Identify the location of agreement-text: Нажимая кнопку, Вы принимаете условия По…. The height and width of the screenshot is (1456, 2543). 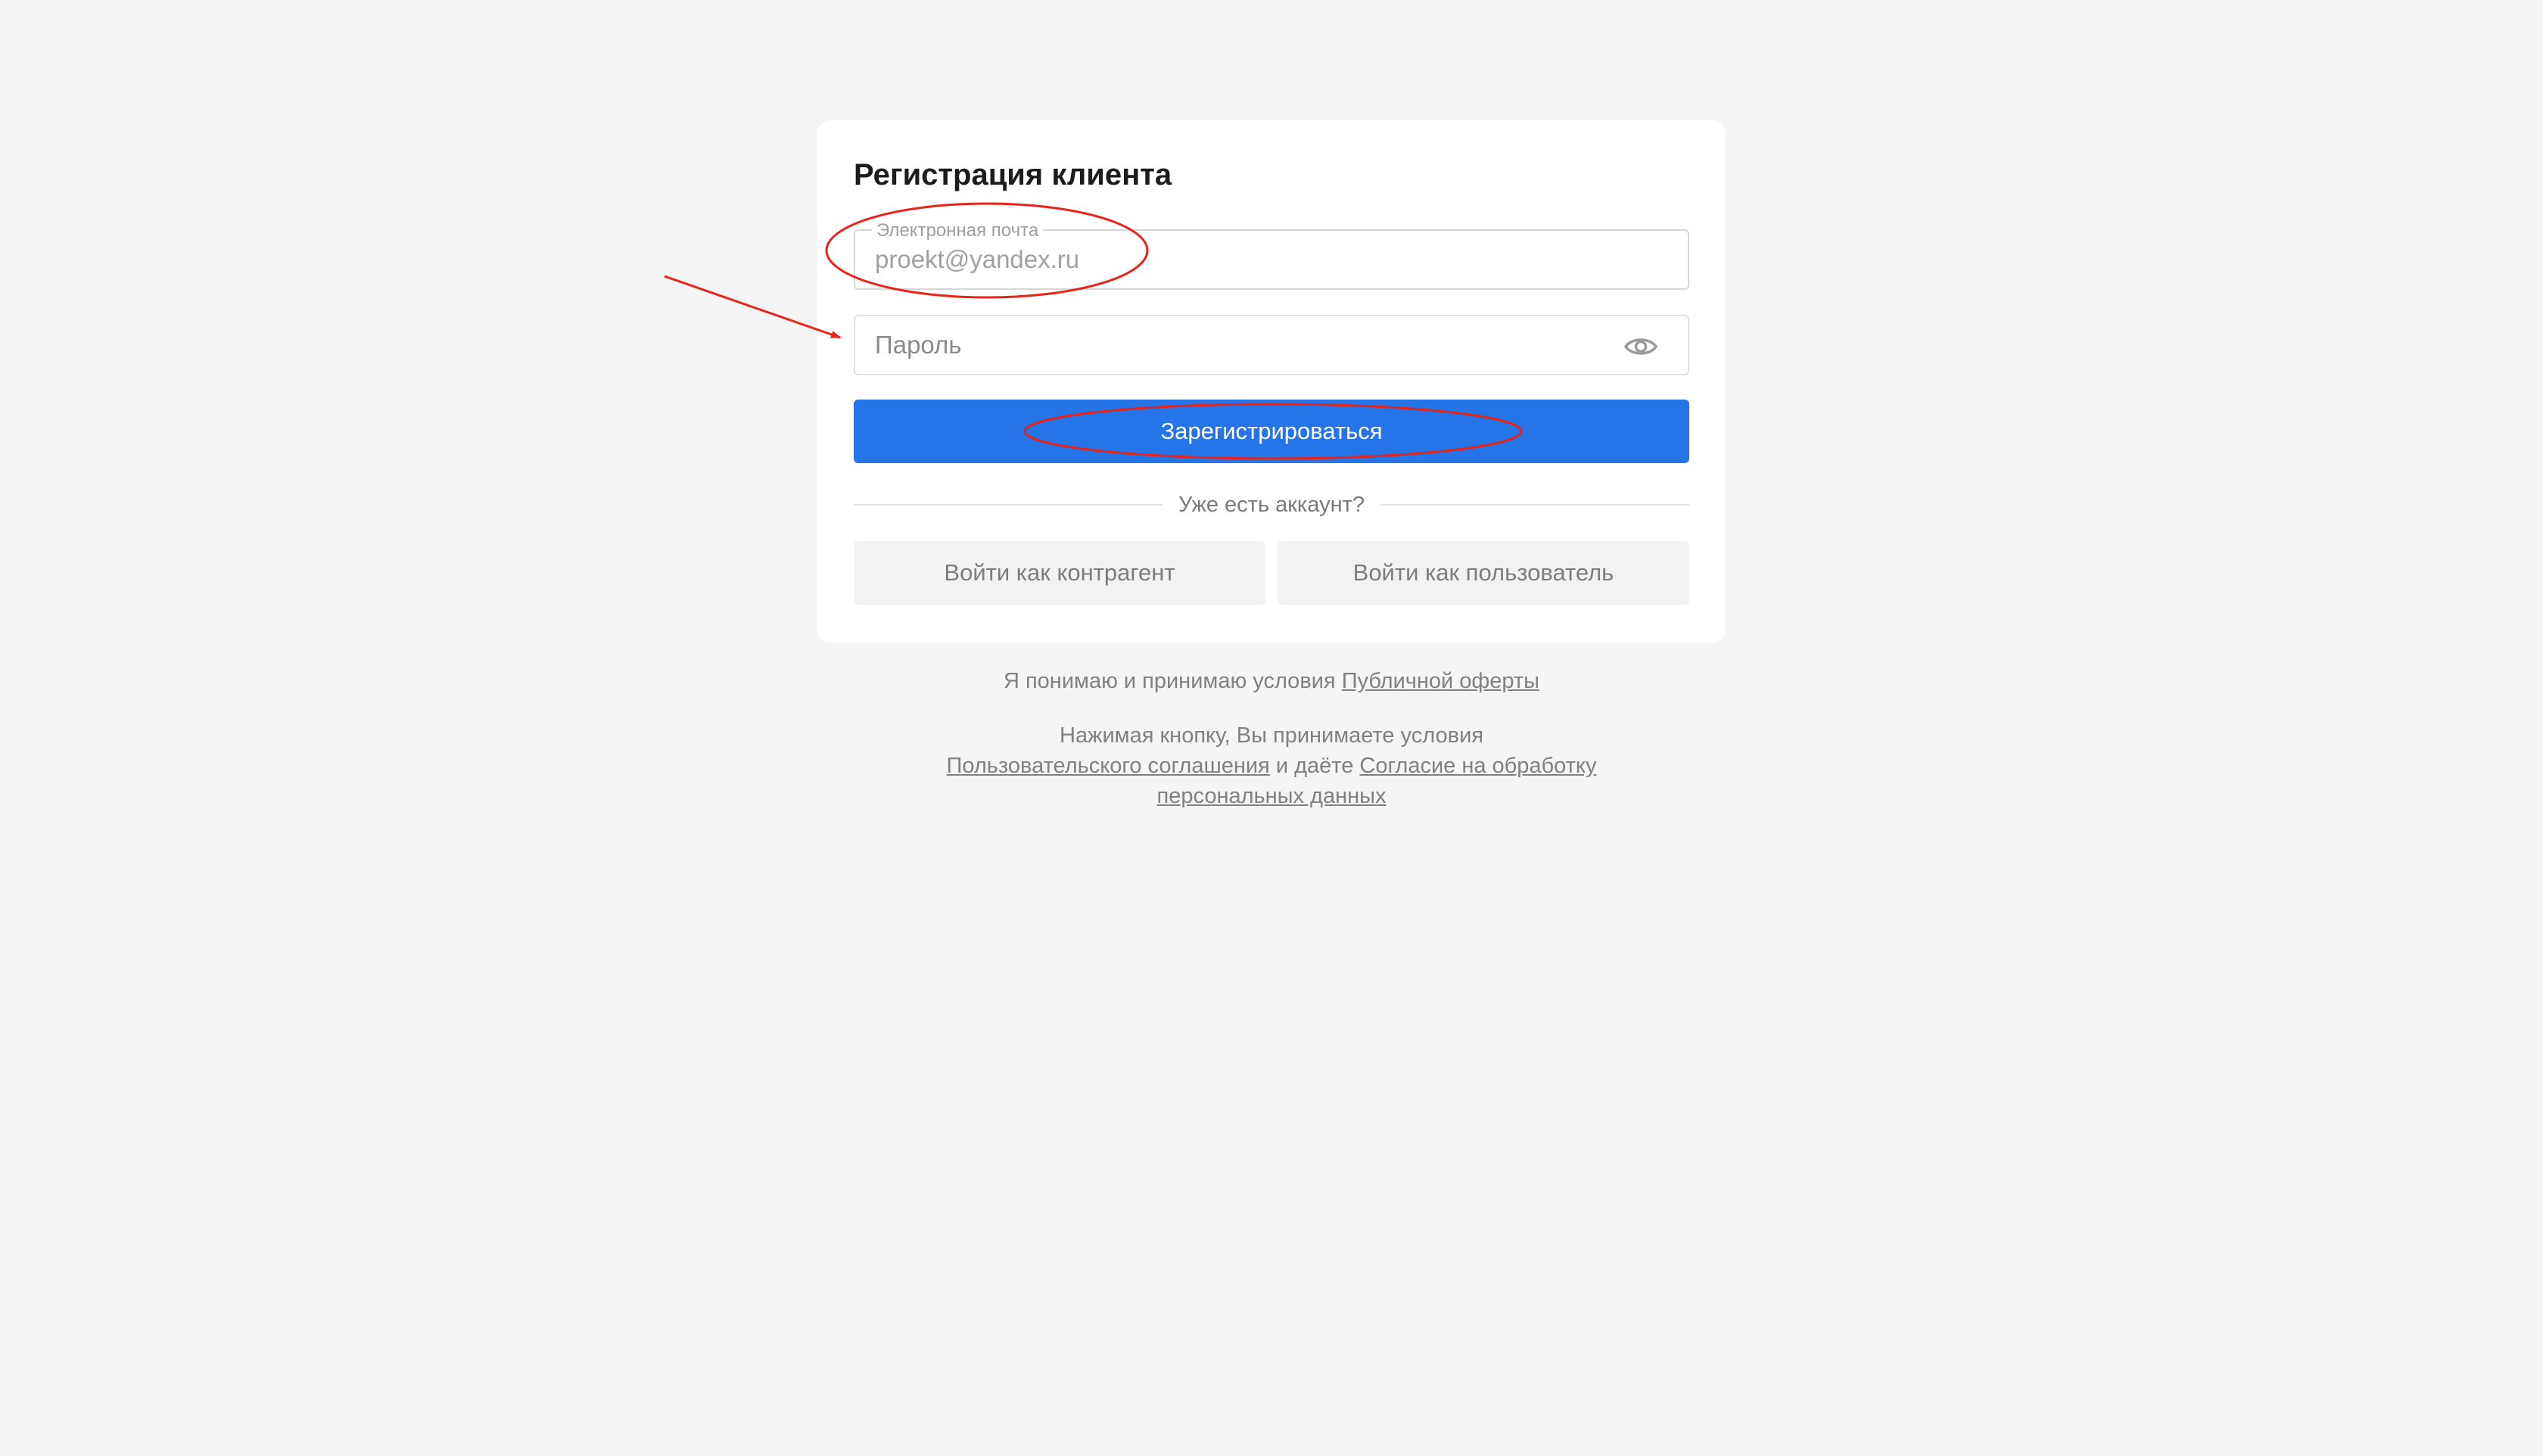
(1271, 765).